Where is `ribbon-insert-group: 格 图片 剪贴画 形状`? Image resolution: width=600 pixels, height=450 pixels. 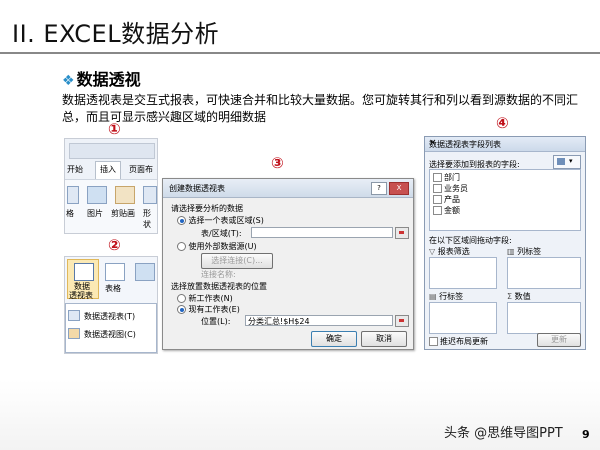 ribbon-insert-group: 格 图片 剪贴画 形状 is located at coordinates (111, 206).